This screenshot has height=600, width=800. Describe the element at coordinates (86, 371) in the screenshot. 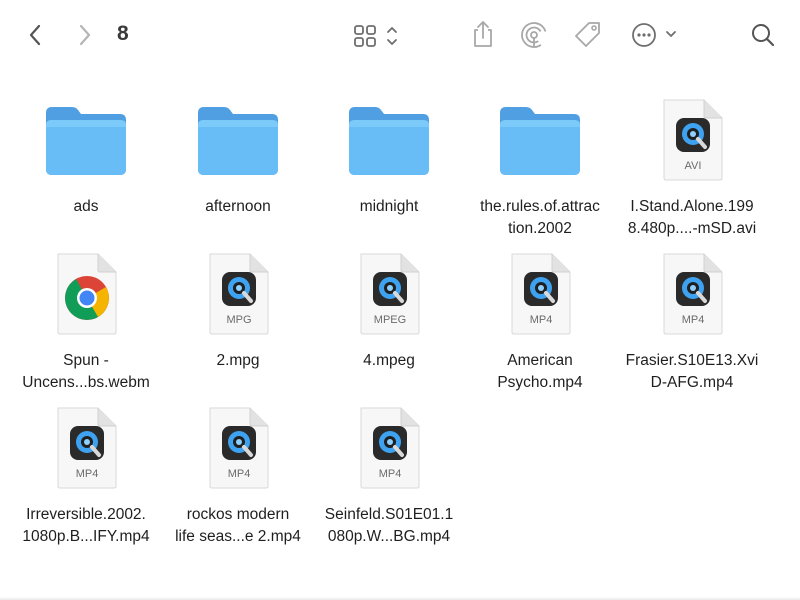

I see `item-name-label: Spun - Uncens...bs.webm` at that location.